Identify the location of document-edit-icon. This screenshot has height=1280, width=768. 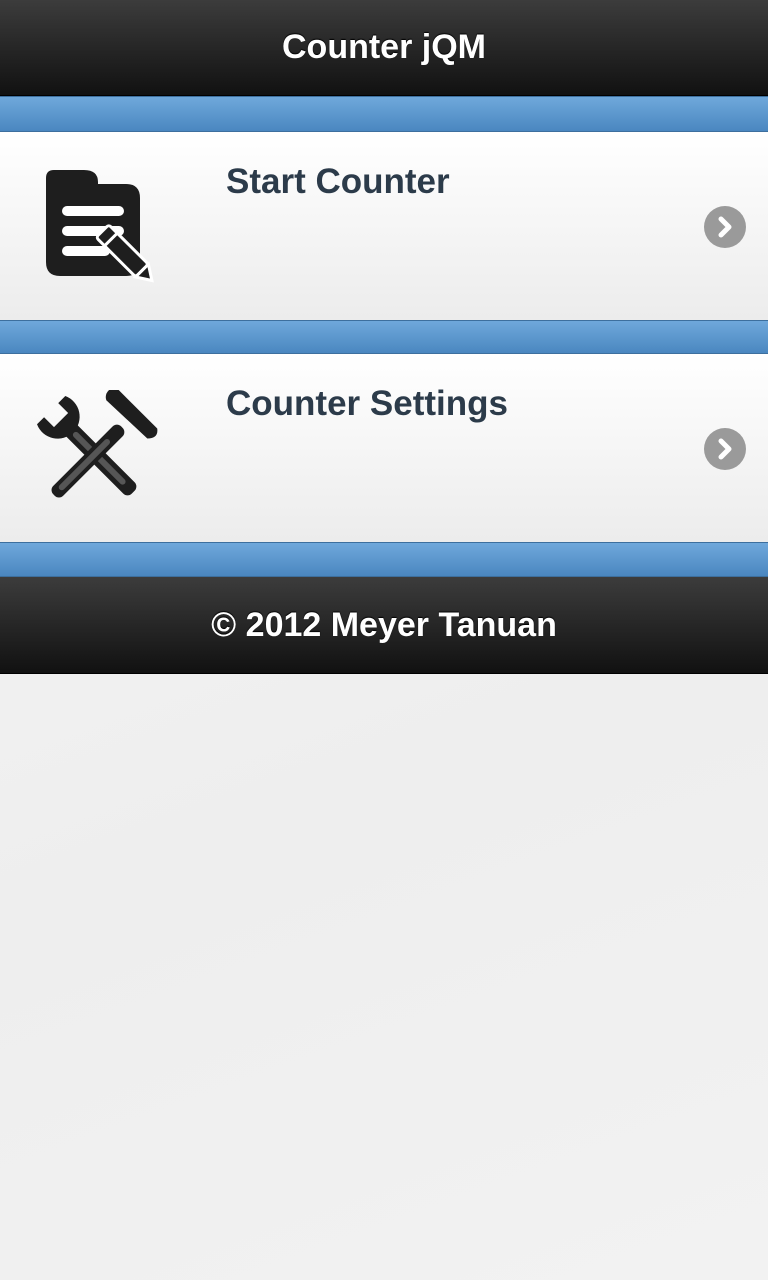
(100, 226).